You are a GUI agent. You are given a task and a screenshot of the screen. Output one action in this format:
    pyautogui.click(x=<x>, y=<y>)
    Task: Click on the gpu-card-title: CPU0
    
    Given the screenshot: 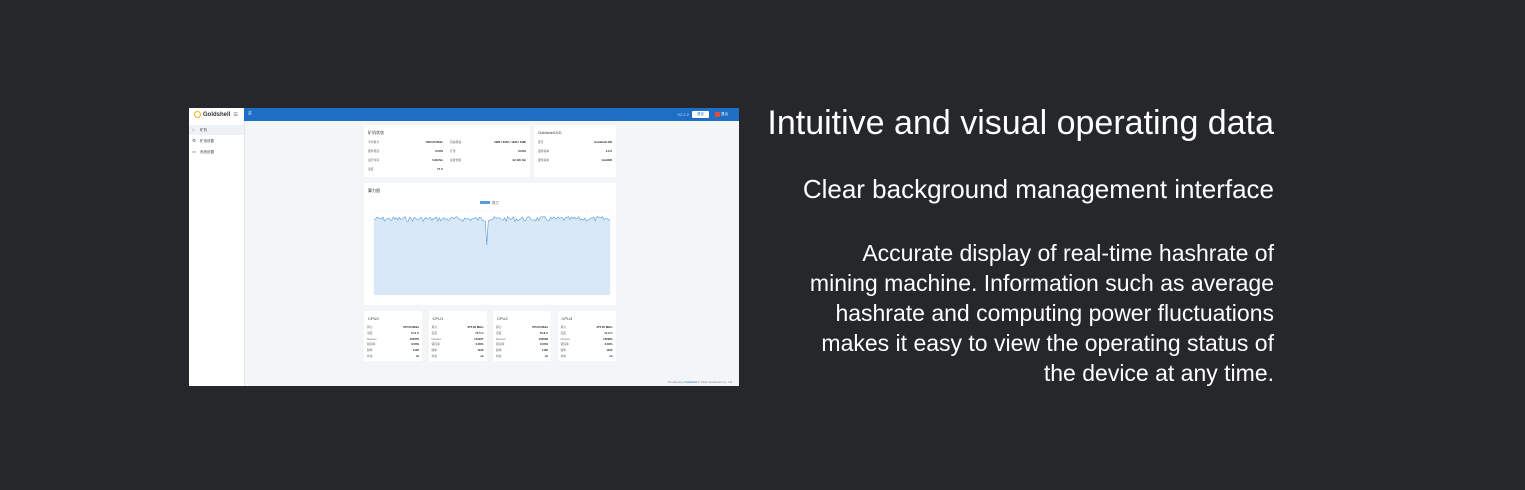 What is the action you would take?
    pyautogui.click(x=373, y=318)
    